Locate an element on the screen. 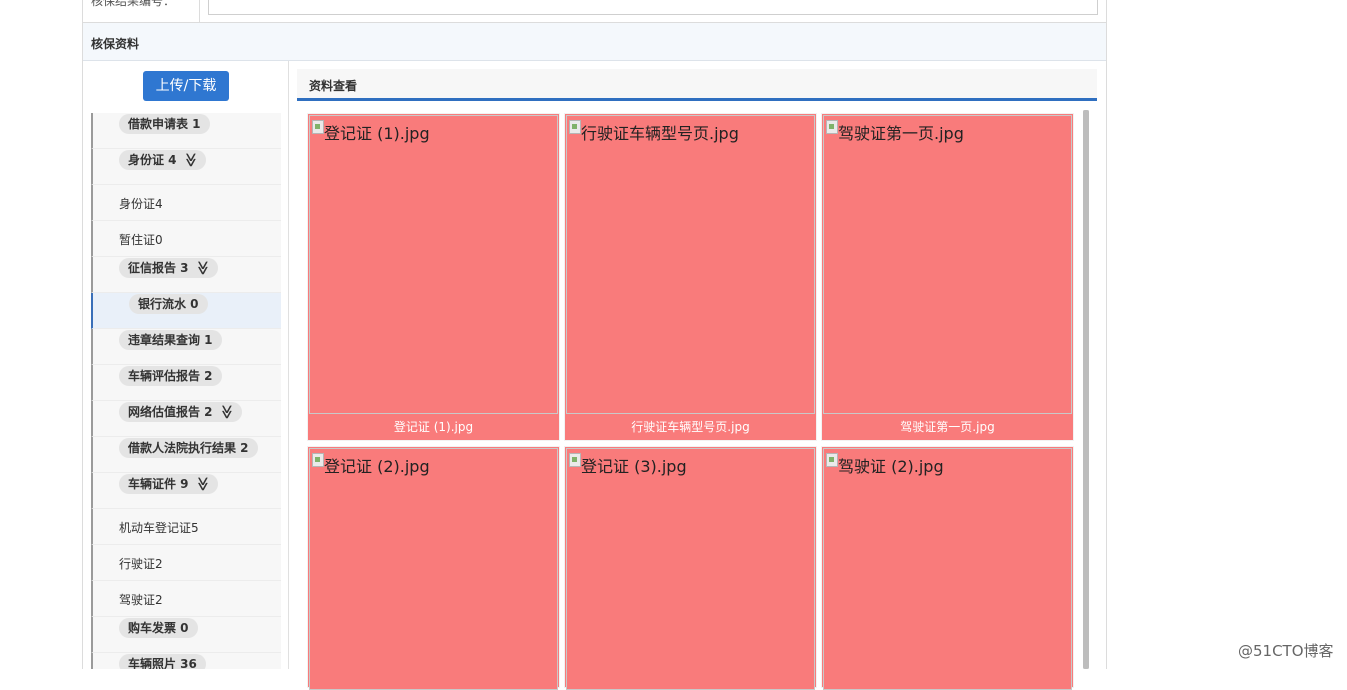 This screenshot has height=690, width=1347. image-card: 登记证 (1).jpg 登记证 (1).jpg is located at coordinates (433, 277).